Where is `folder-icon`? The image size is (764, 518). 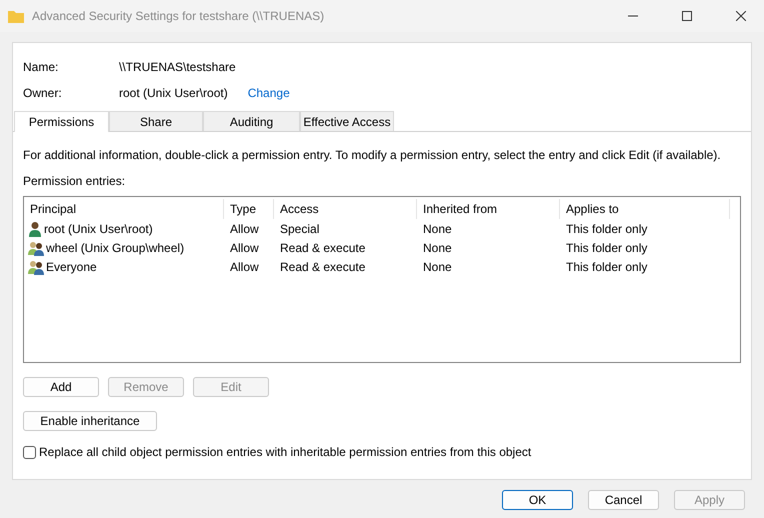
folder-icon is located at coordinates (16, 16).